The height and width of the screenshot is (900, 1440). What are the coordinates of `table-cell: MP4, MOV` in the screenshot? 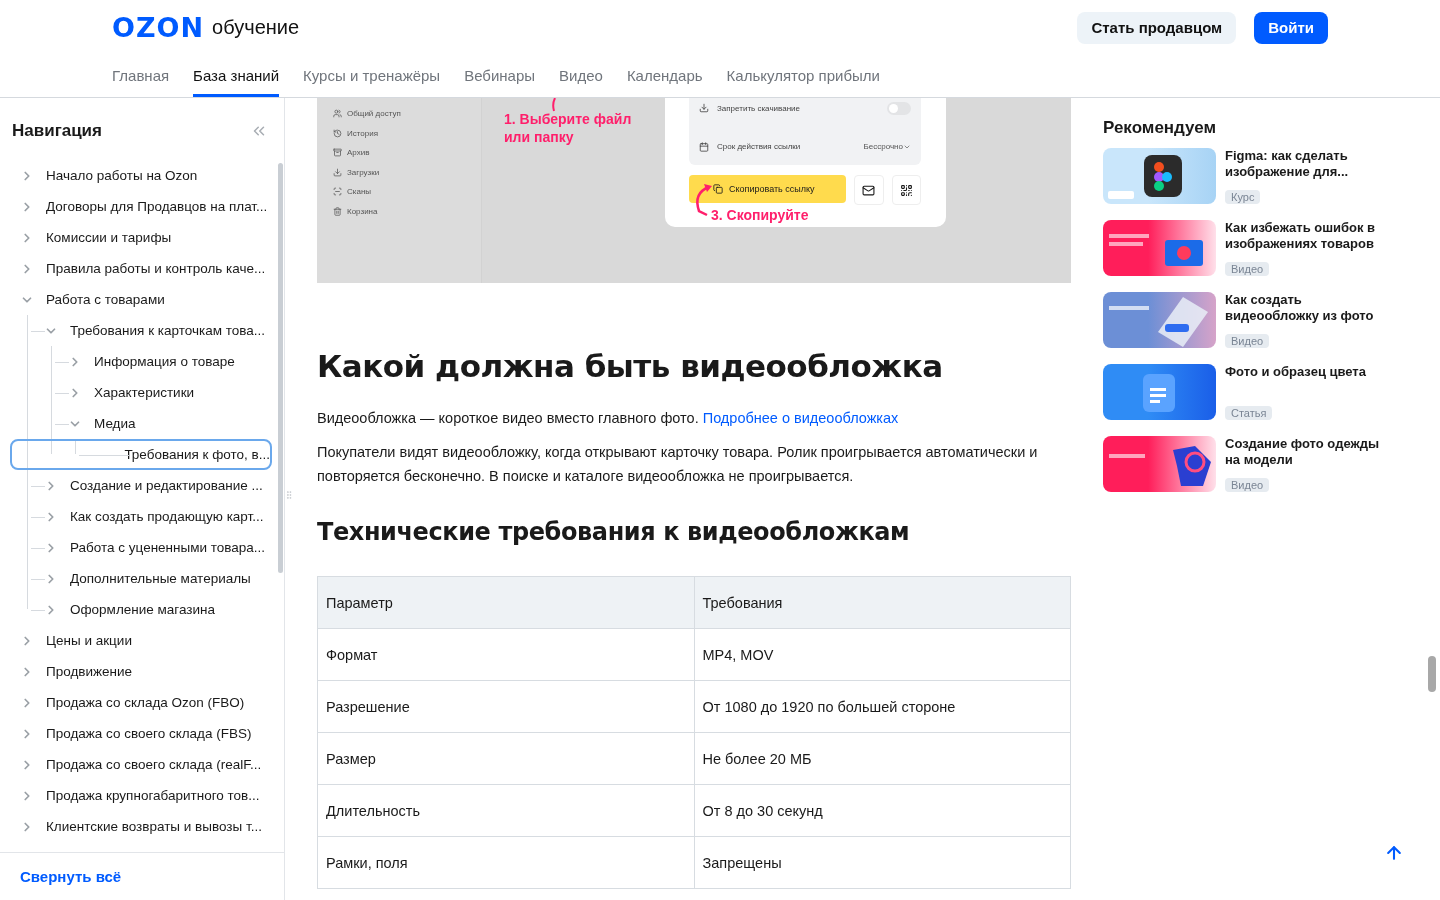 It's located at (882, 654).